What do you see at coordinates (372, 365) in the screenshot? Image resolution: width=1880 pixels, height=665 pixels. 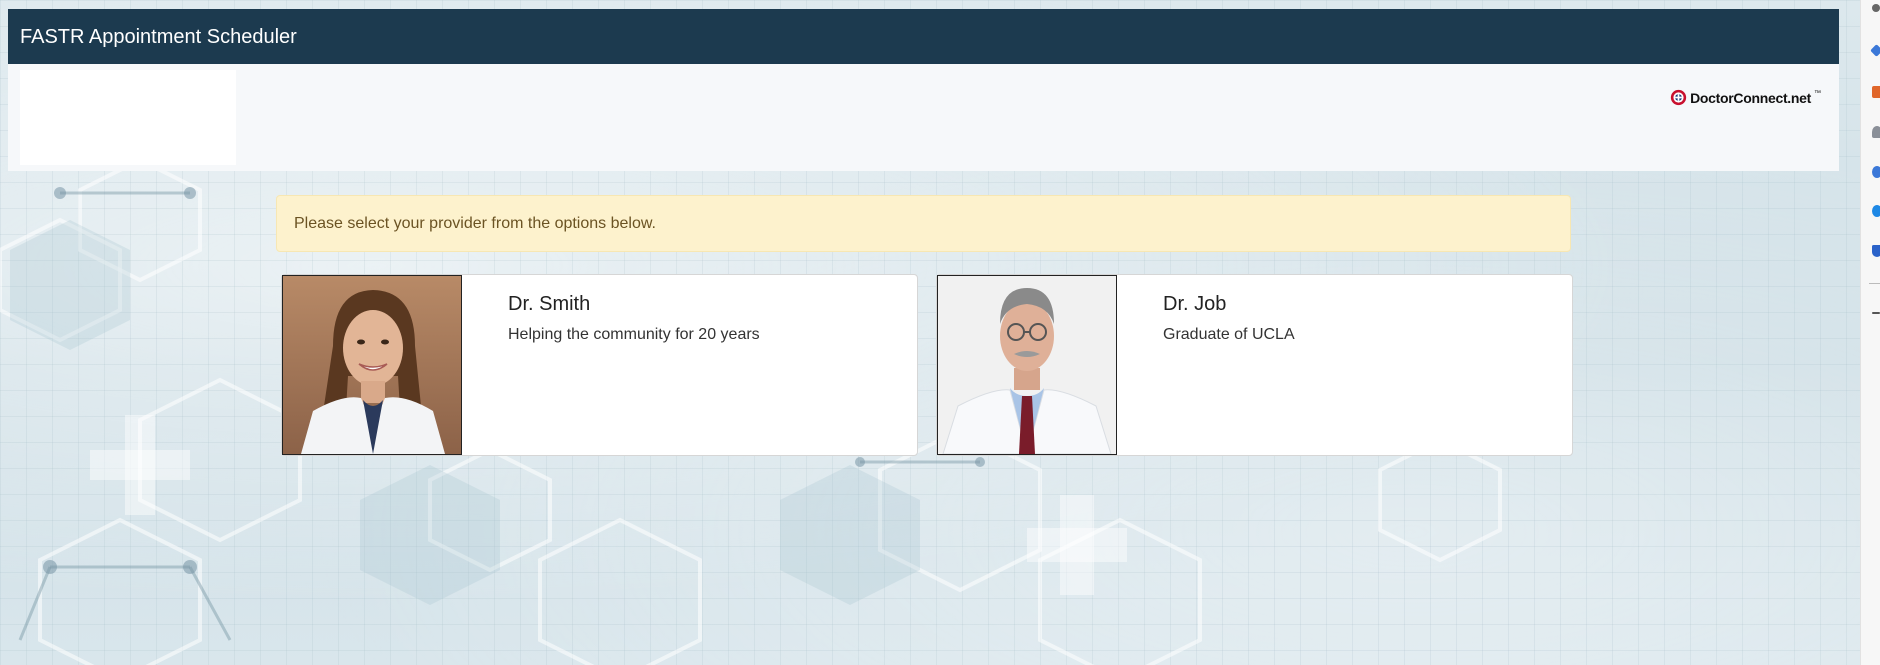 I see `female-doctor-portrait` at bounding box center [372, 365].